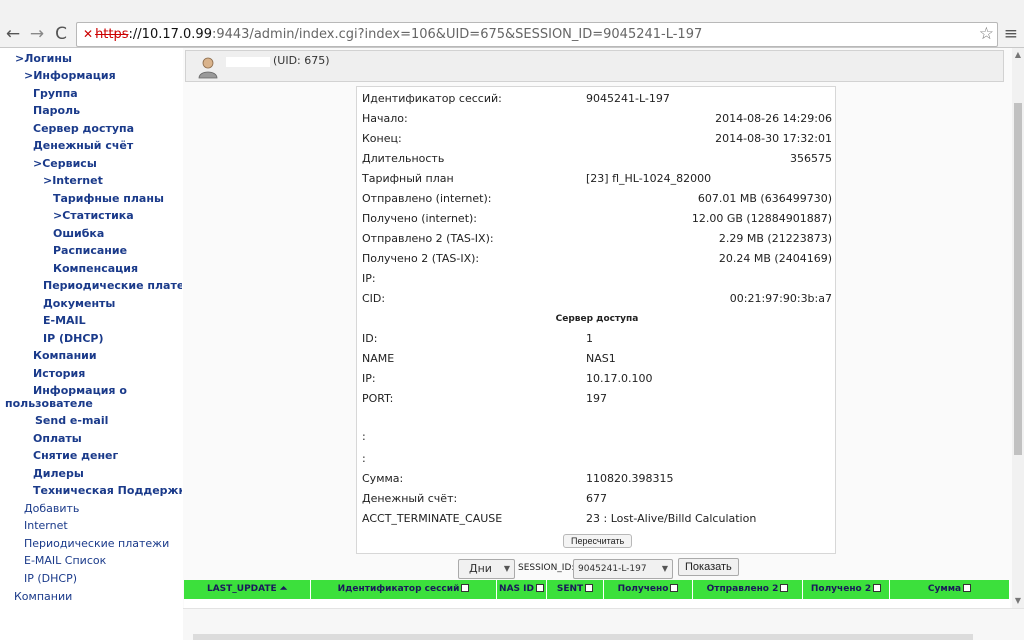 This screenshot has height=640, width=1024. I want to click on nav-item: Расписание, so click(90, 250).